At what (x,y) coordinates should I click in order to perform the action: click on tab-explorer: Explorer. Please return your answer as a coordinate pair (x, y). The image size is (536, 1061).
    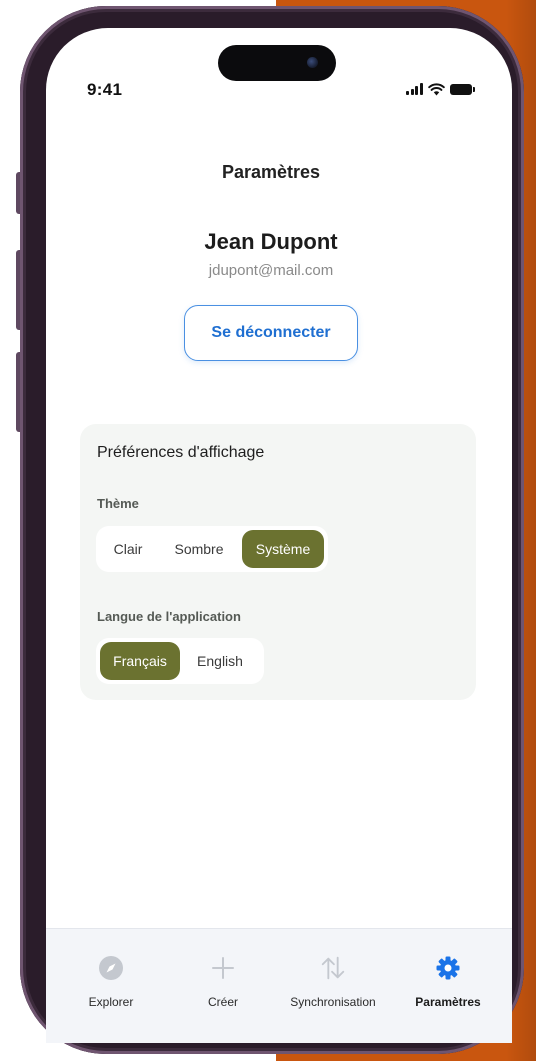
    Looking at the image, I should click on (111, 986).